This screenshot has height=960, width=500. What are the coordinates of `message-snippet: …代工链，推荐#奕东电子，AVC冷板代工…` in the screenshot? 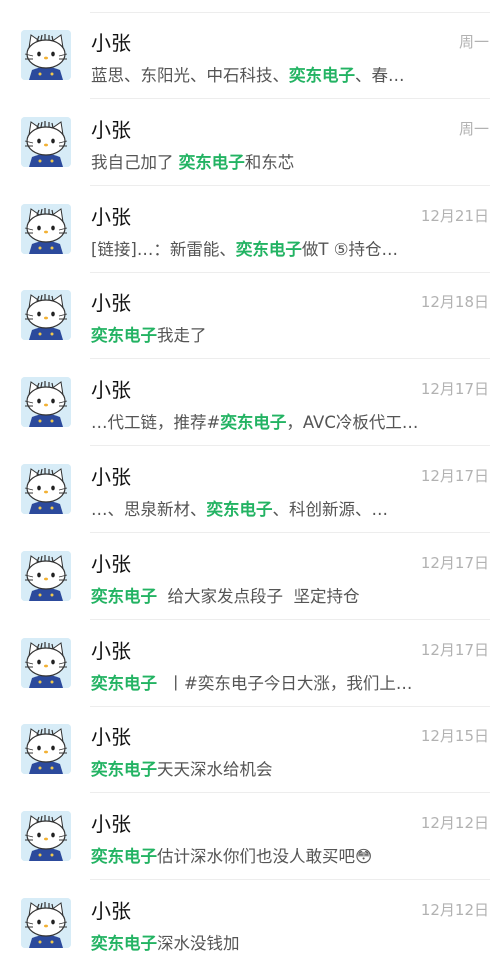 It's located at (263, 421).